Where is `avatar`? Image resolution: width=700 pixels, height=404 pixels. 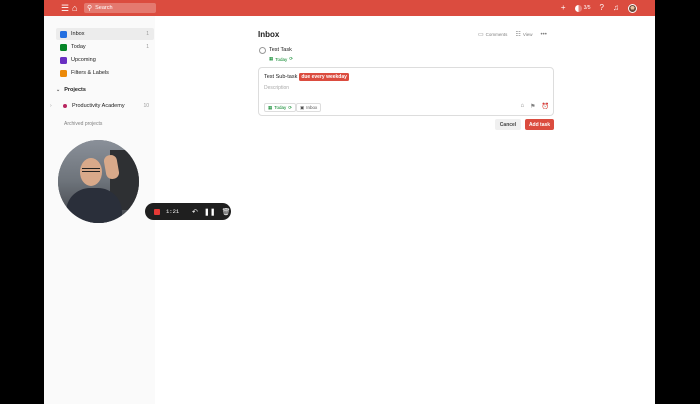
avatar is located at coordinates (632, 8).